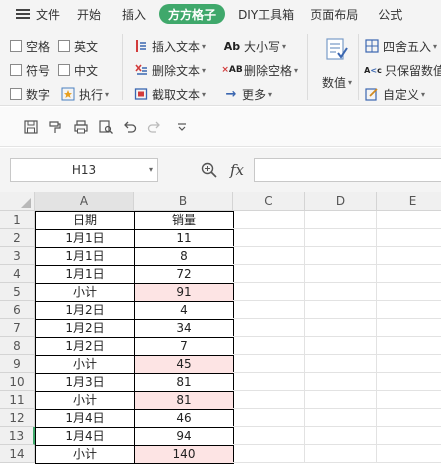 This screenshot has height=471, width=441. Describe the element at coordinates (269, 292) in the screenshot. I see `cell-c5` at that location.